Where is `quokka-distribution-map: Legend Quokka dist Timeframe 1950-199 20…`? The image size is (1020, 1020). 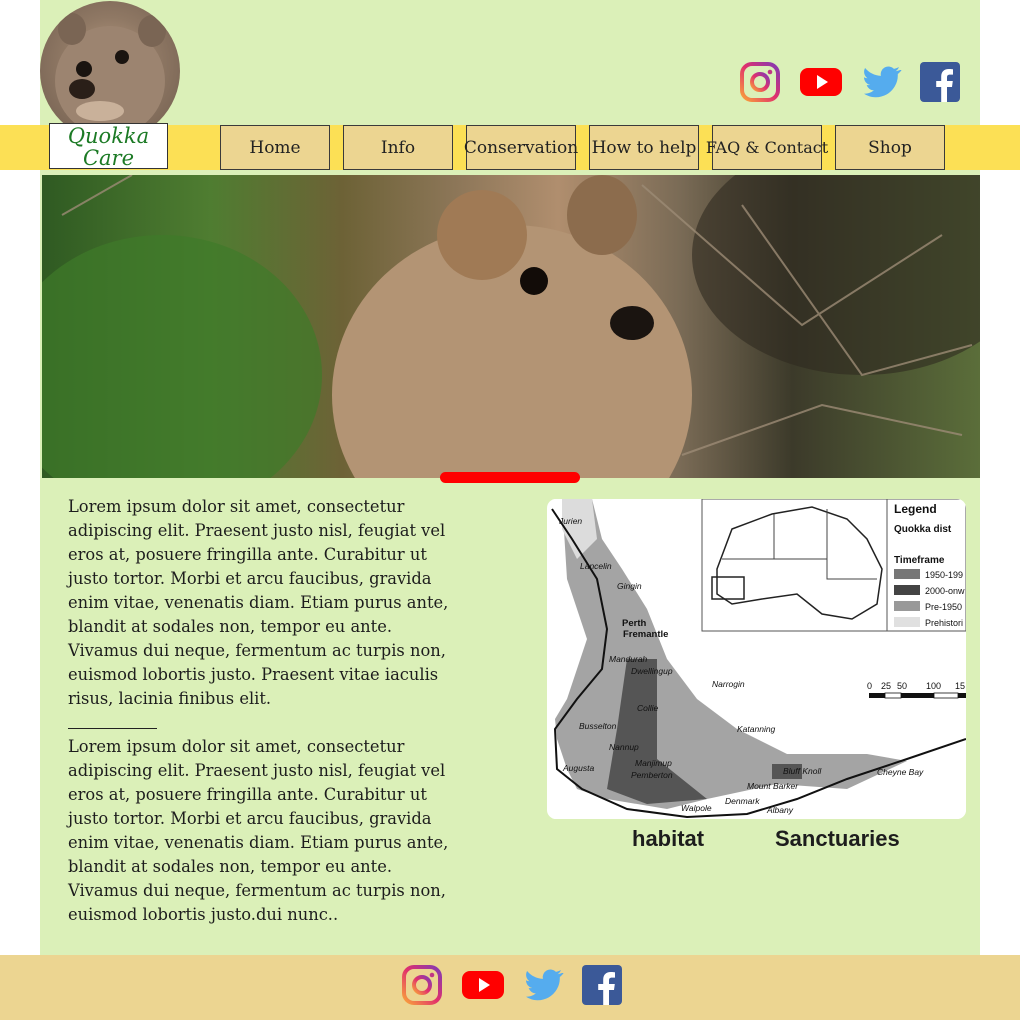
quokka-distribution-map: Legend Quokka dist Timeframe 1950-199 20… is located at coordinates (756, 659).